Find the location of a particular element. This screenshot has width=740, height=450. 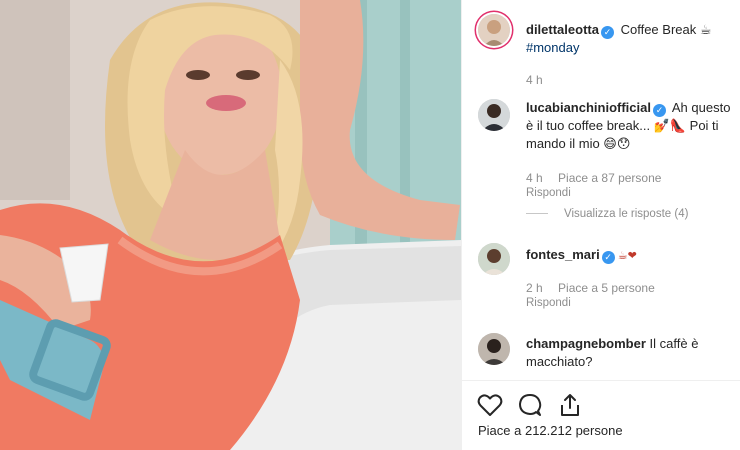

author-username: dilettaleotta is located at coordinates (562, 29).